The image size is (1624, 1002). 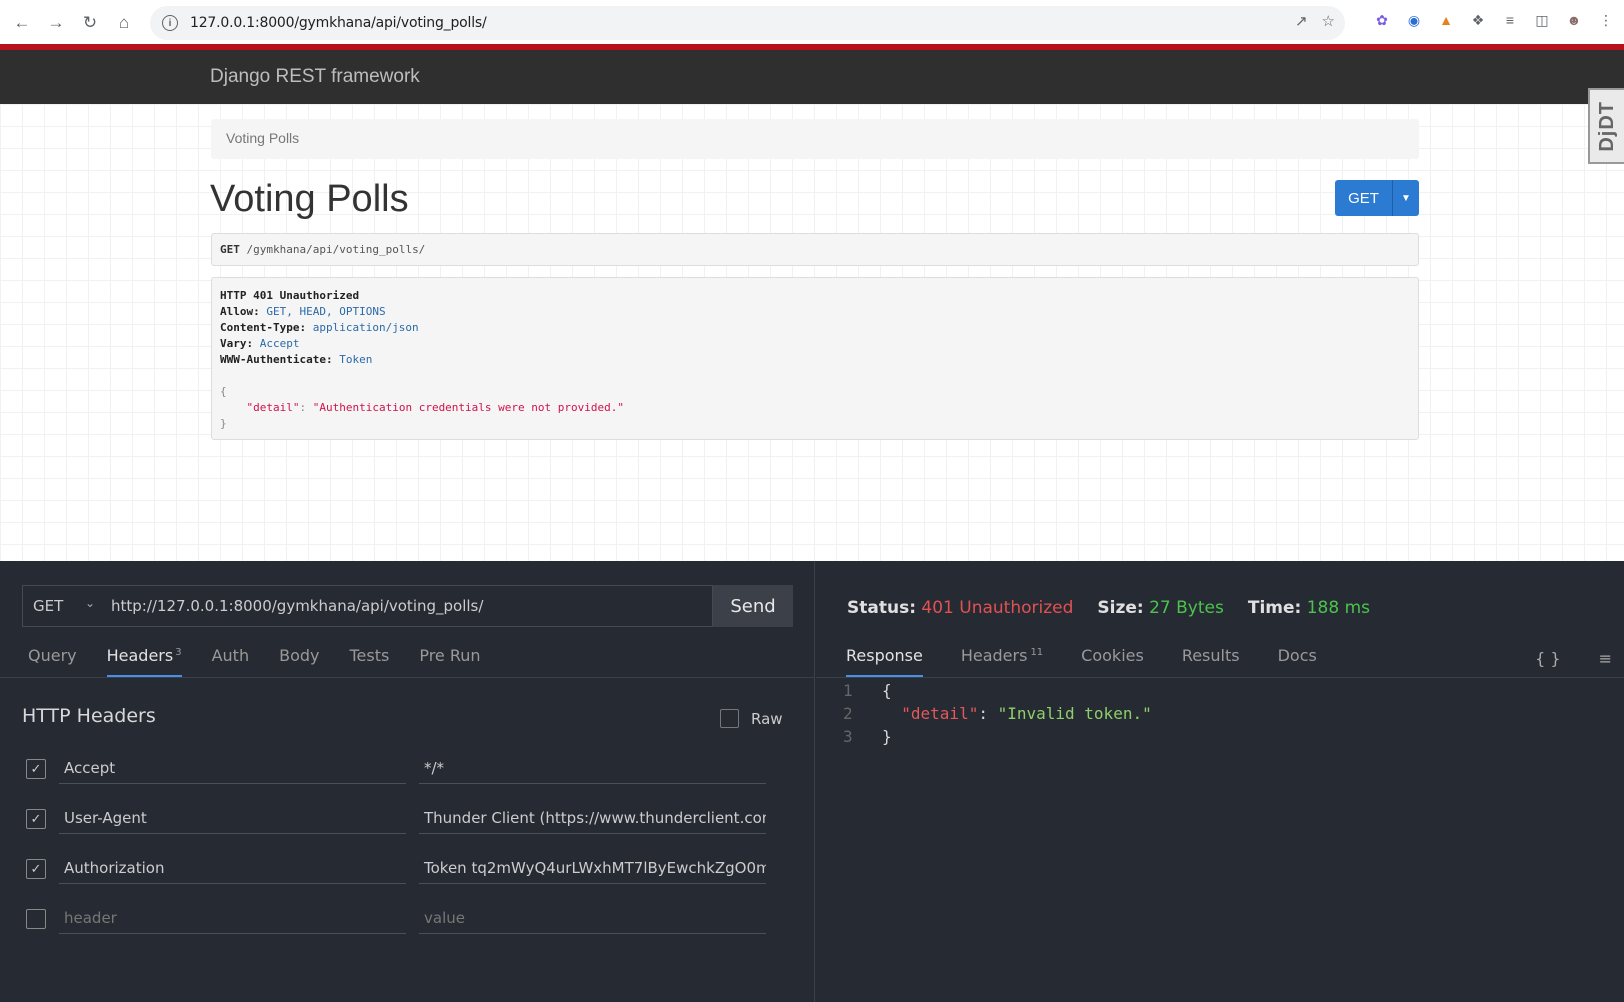 I want to click on drf-brand: Django REST framework, so click(x=315, y=77).